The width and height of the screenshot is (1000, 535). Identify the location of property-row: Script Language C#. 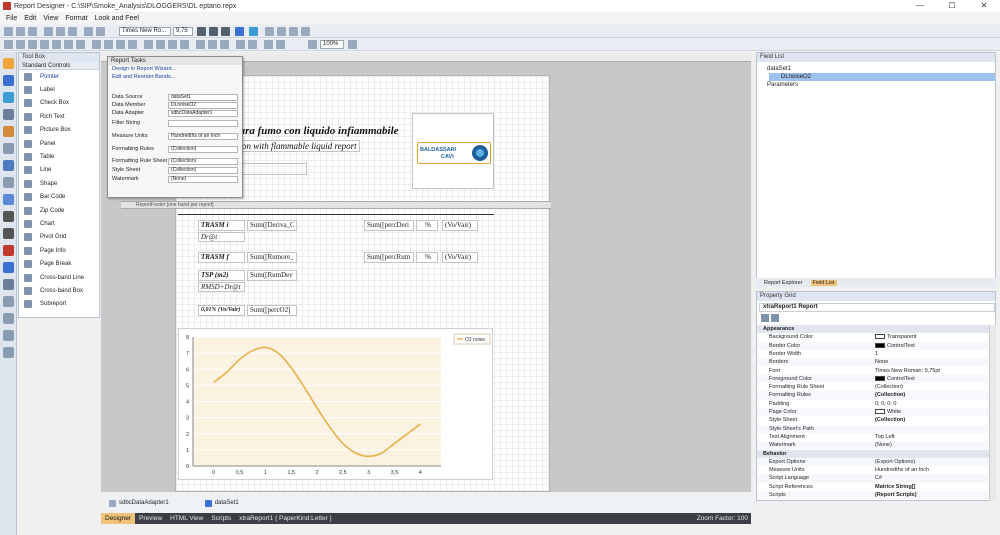
(876, 478).